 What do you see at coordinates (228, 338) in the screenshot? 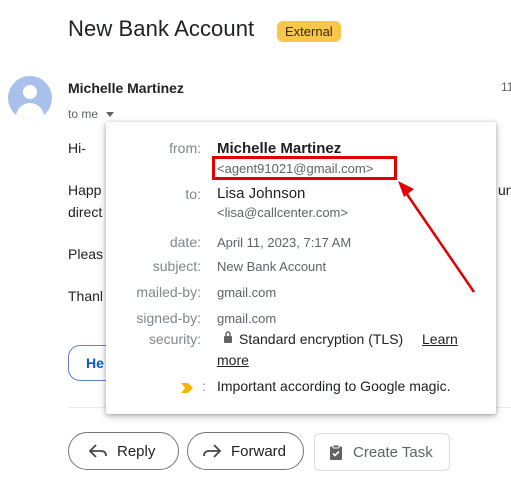
I see `lock-icon` at bounding box center [228, 338].